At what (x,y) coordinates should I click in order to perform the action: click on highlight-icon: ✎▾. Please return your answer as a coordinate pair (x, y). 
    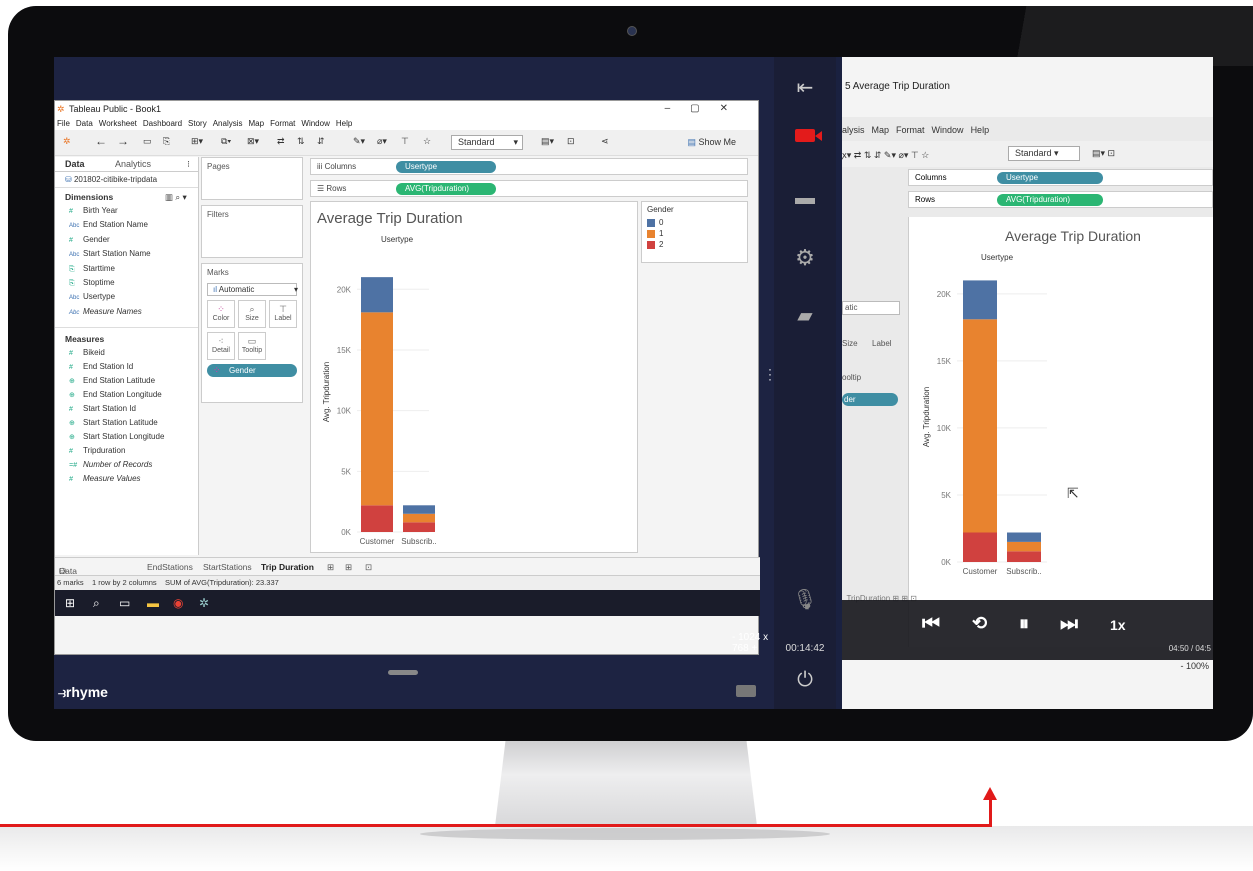
    Looking at the image, I should click on (359, 141).